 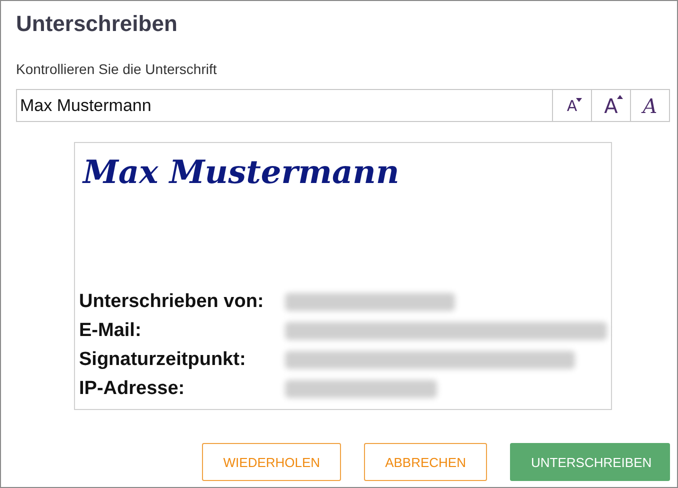 What do you see at coordinates (110, 331) in the screenshot?
I see `field-label: E-Mail:` at bounding box center [110, 331].